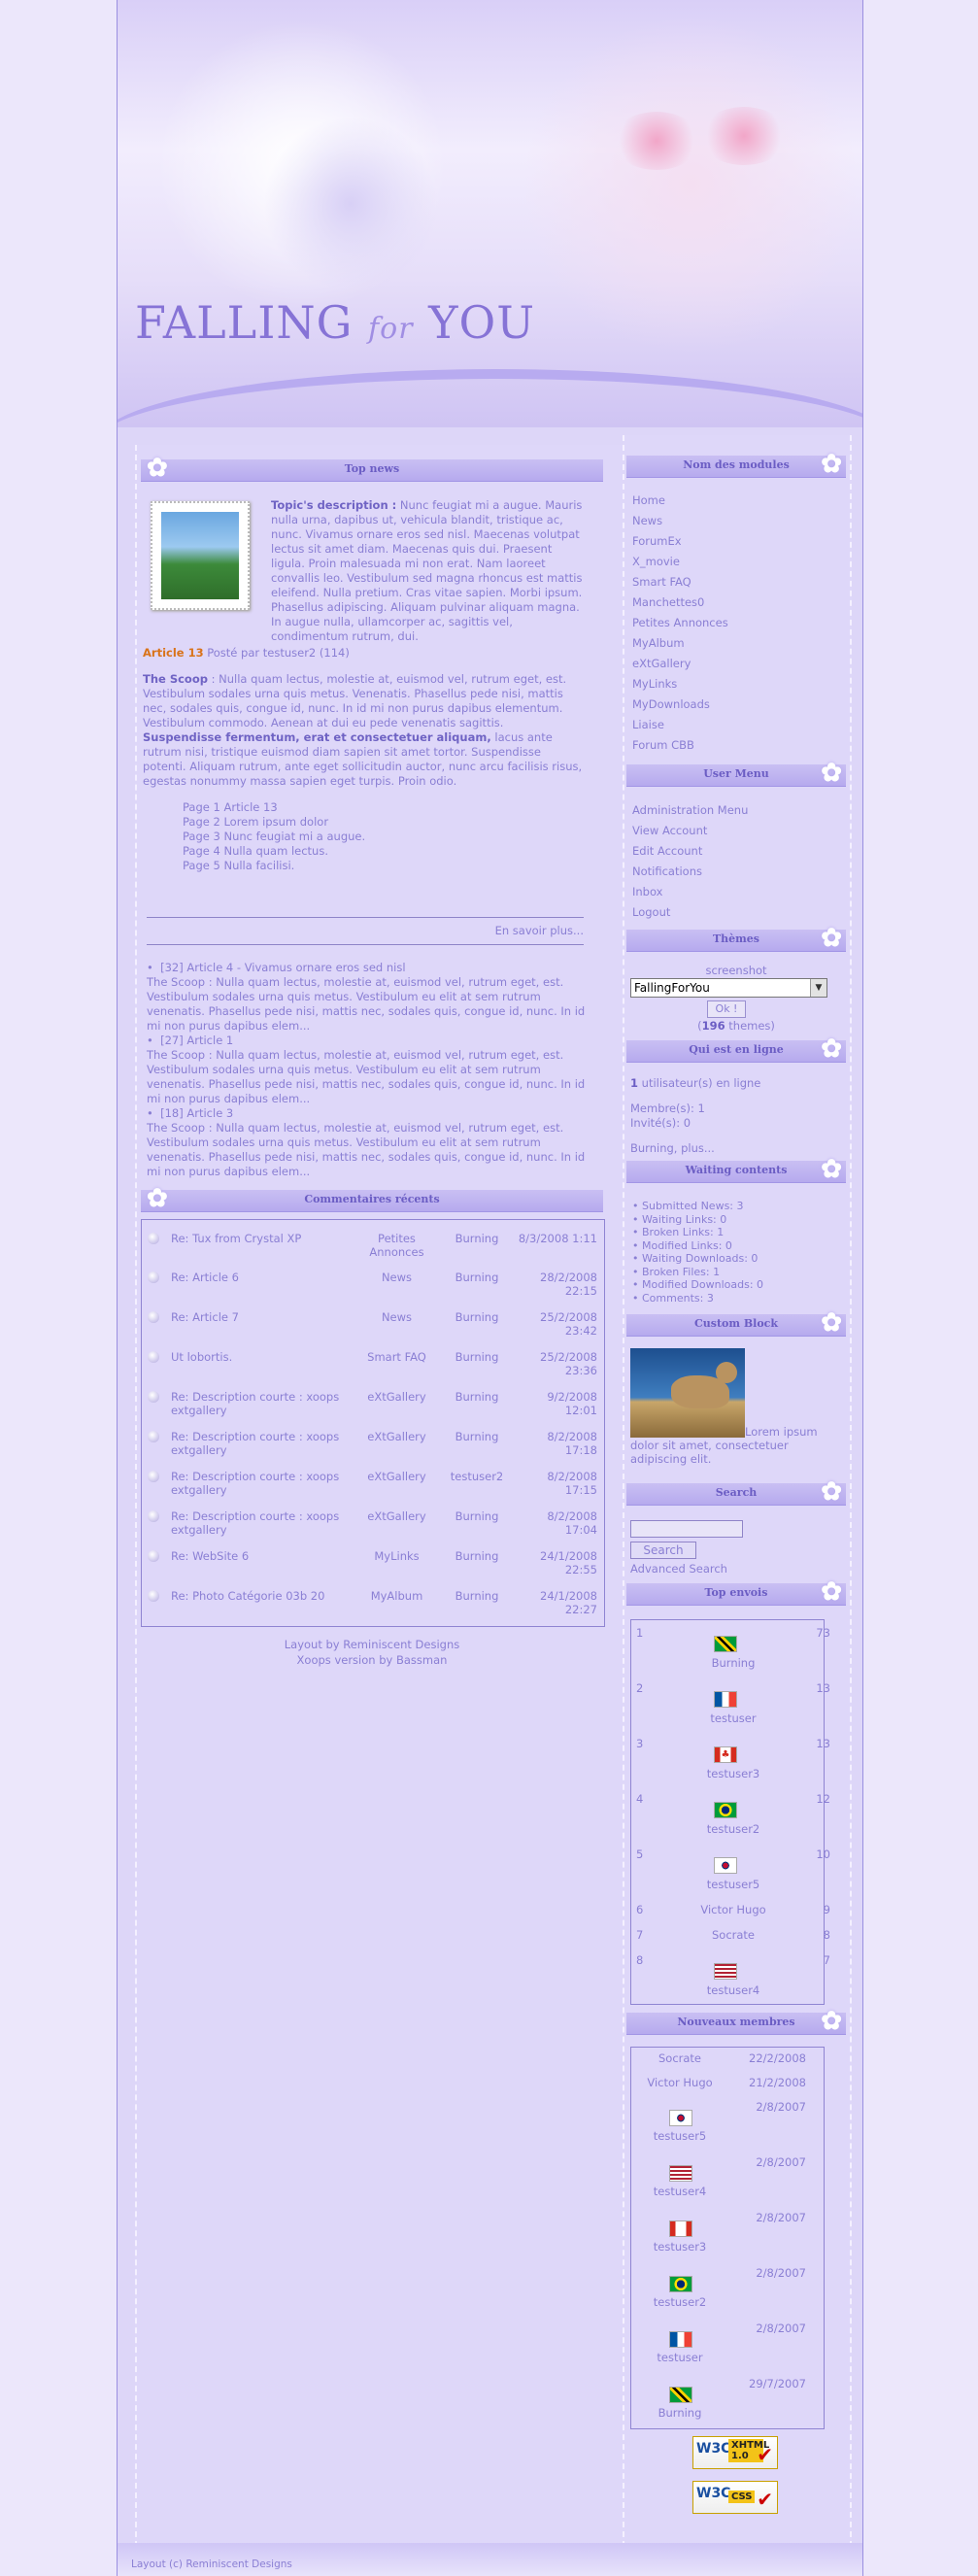  I want to click on chevron-down-icon: ▼, so click(818, 988).